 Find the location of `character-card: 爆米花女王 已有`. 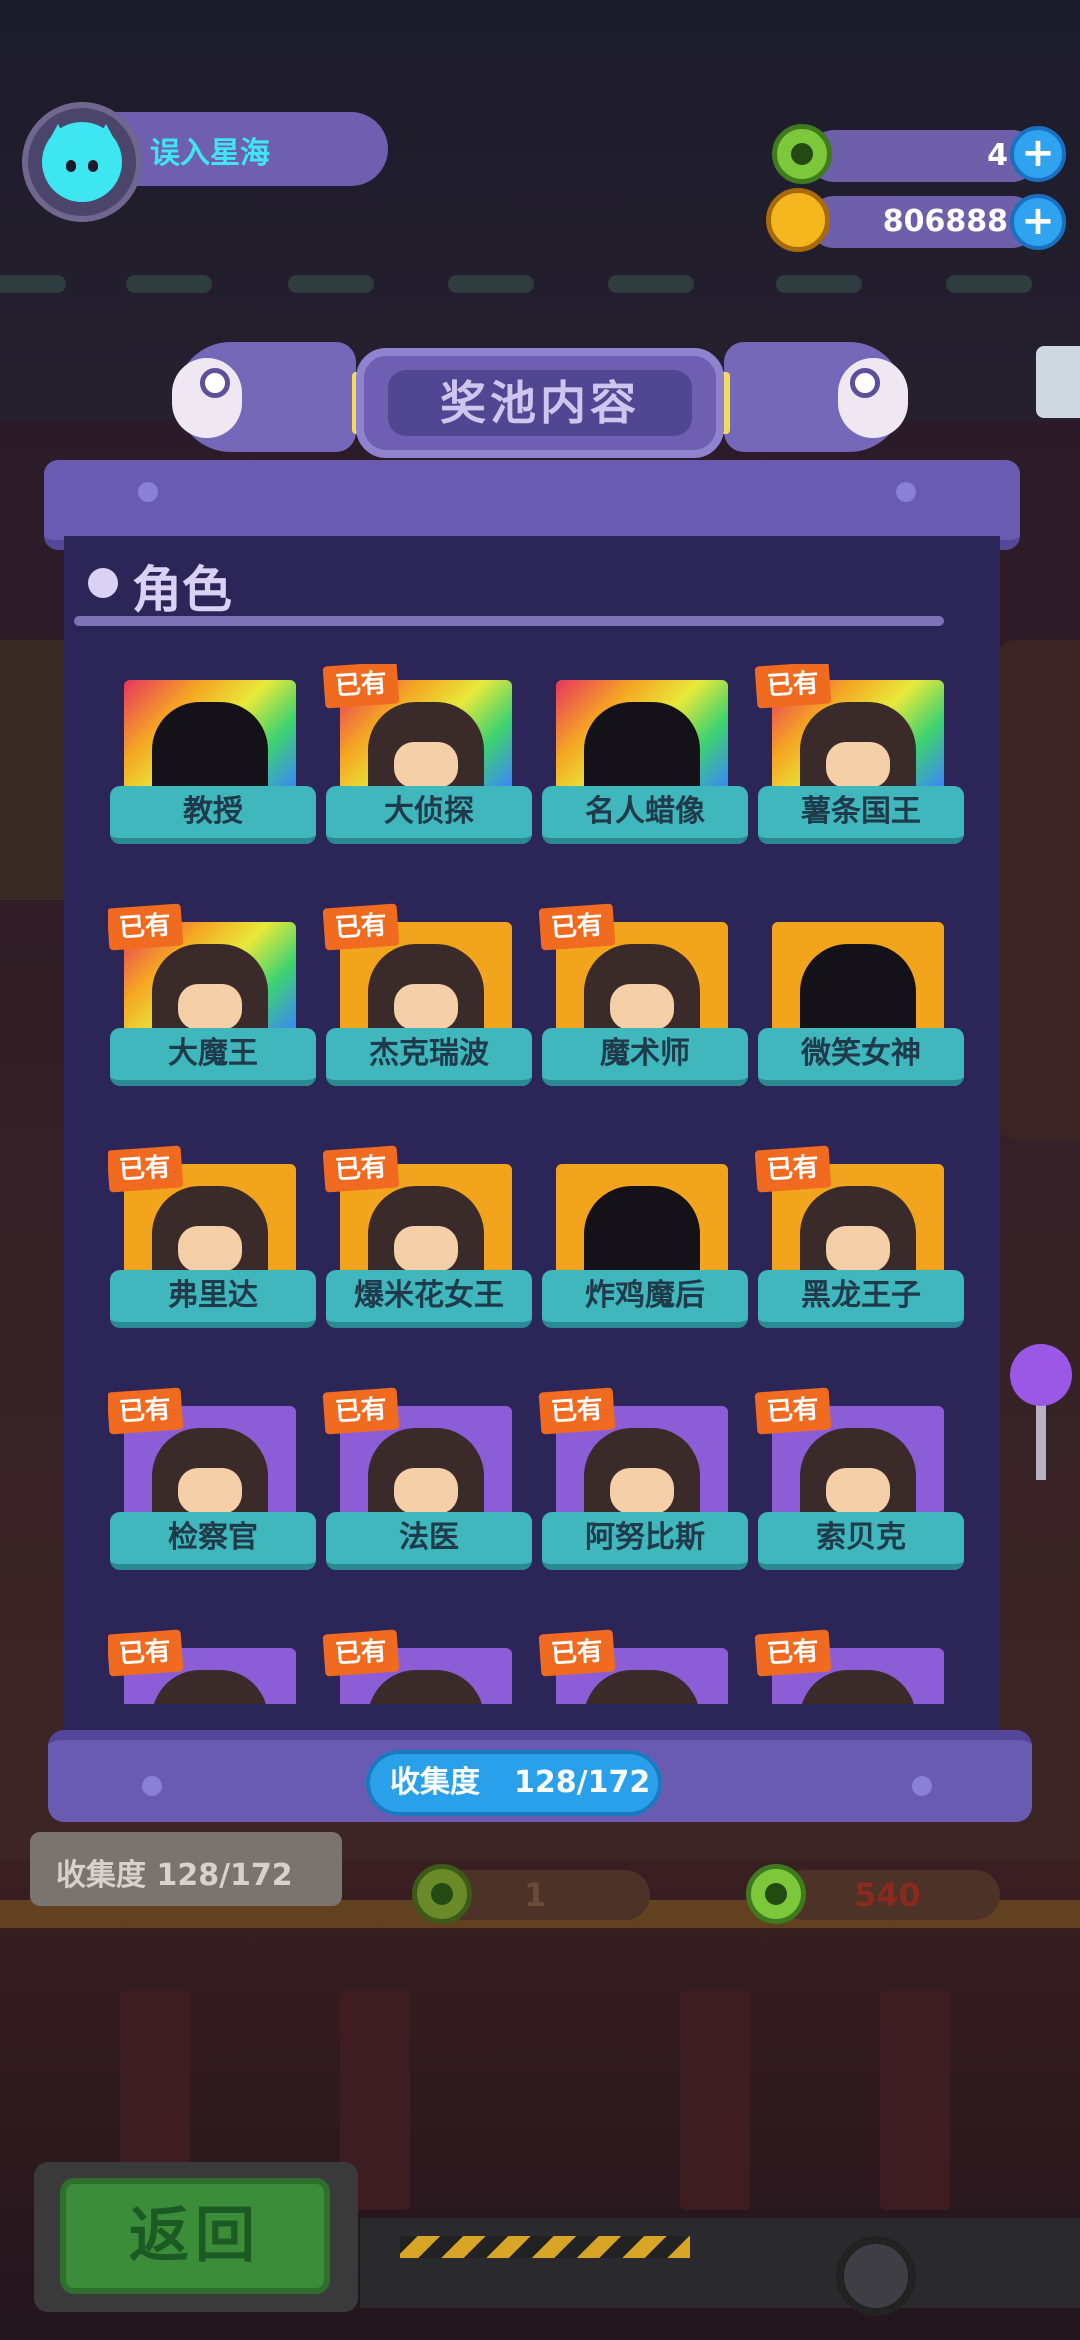

character-card: 爆米花女王 已有 is located at coordinates (433, 1251).